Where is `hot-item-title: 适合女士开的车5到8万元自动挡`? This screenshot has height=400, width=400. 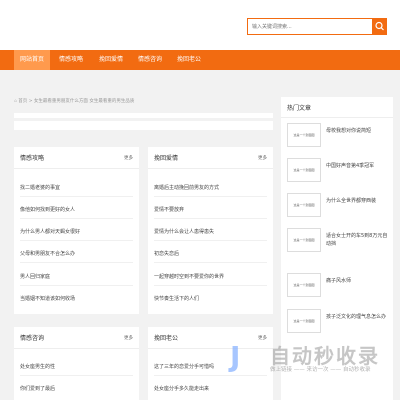
hot-item-title: 适合女士开的车5到8万元自动挡 is located at coordinates (358, 240).